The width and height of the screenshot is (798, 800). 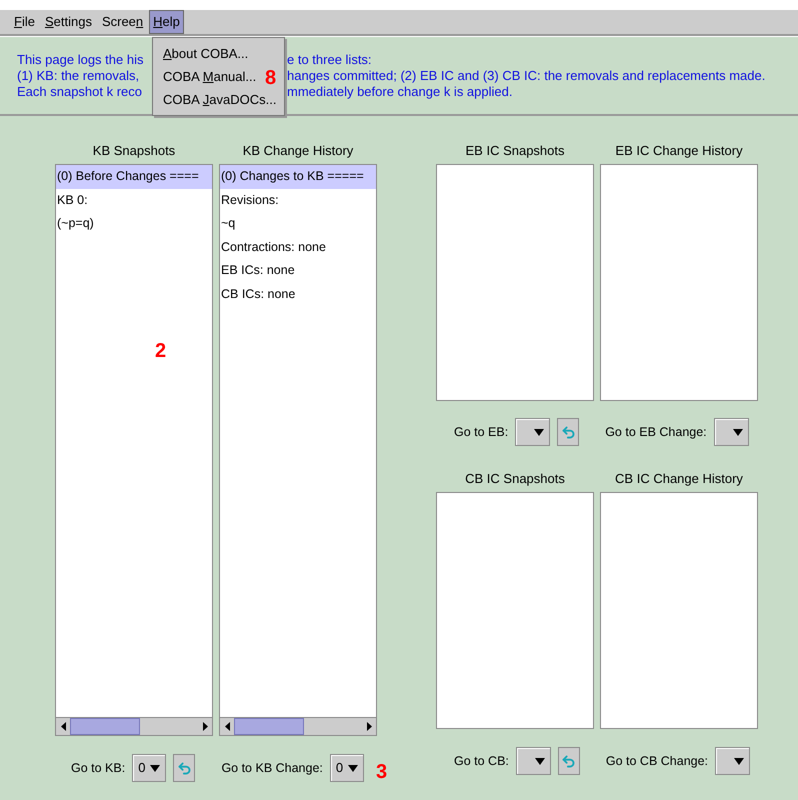 I want to click on menu-item: Screen, so click(x=123, y=22).